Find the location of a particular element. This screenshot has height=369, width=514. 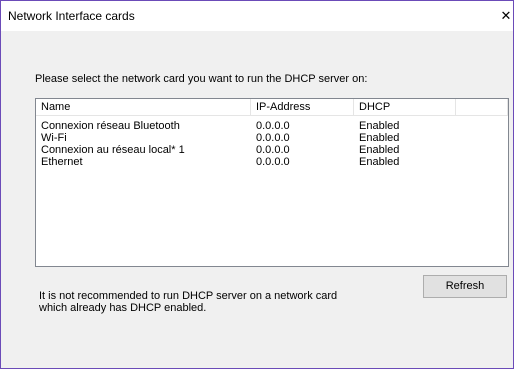

cell-name: Wi-Fi is located at coordinates (54, 138).